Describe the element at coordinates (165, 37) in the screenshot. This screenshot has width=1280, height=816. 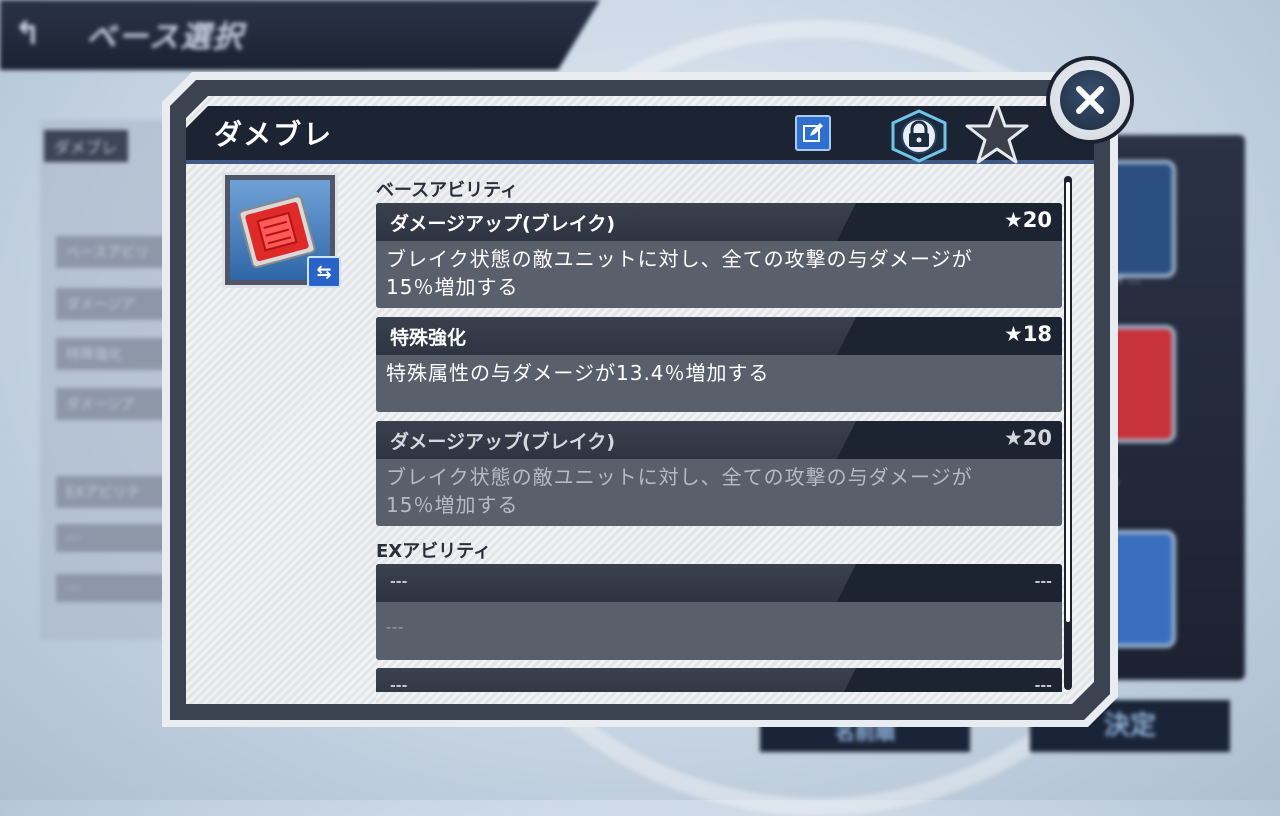
I see `screen-title: ベース選択` at that location.